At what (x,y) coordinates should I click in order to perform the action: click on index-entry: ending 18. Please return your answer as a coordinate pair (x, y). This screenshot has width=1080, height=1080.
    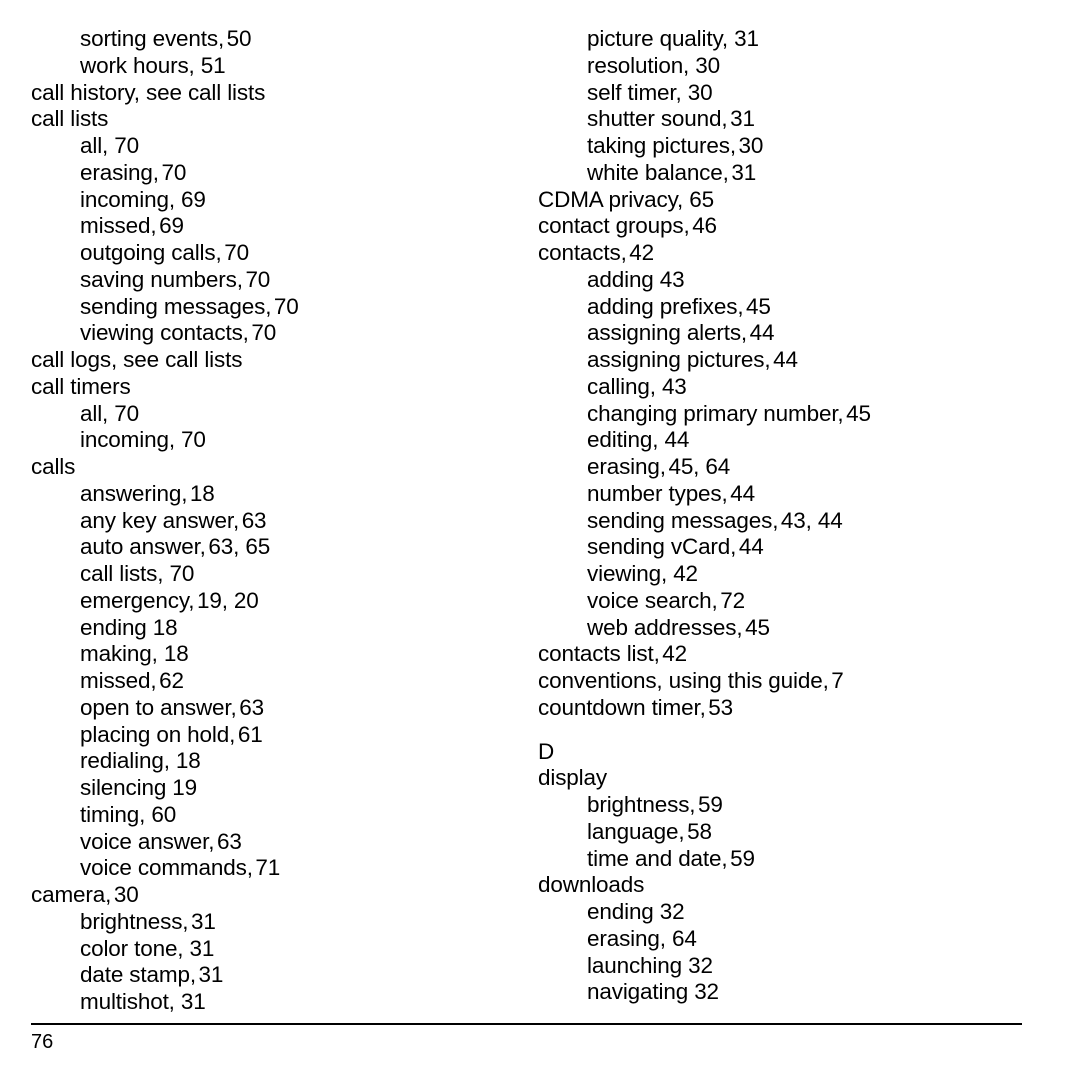
    Looking at the image, I should click on (271, 628).